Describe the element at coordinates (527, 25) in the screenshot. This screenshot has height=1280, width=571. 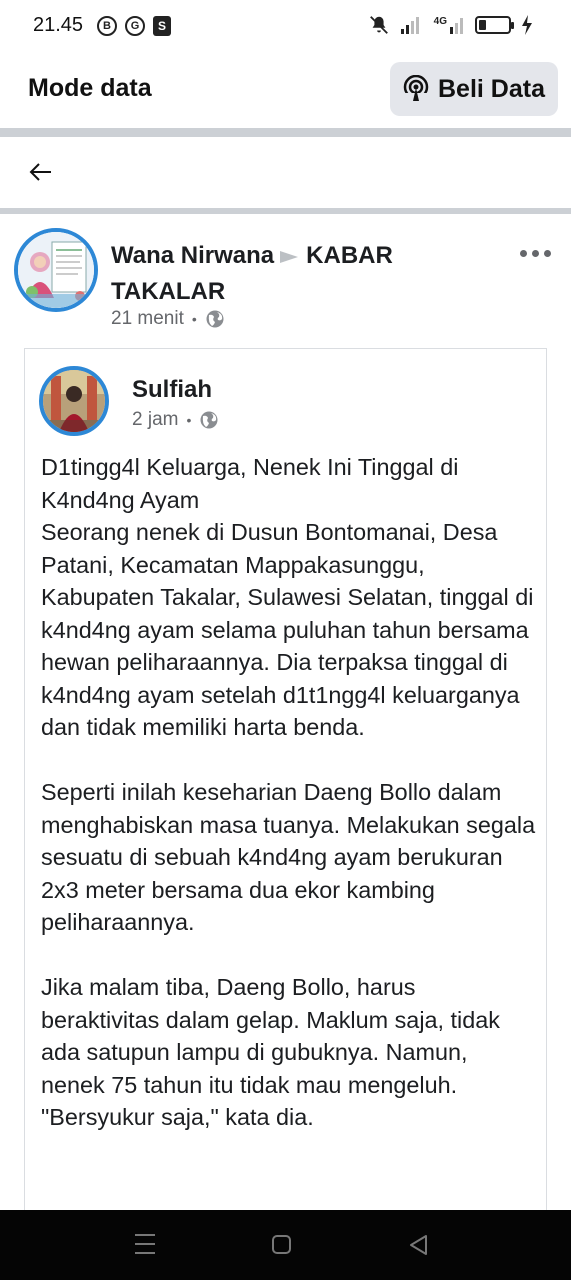
I see `charging-icon` at that location.